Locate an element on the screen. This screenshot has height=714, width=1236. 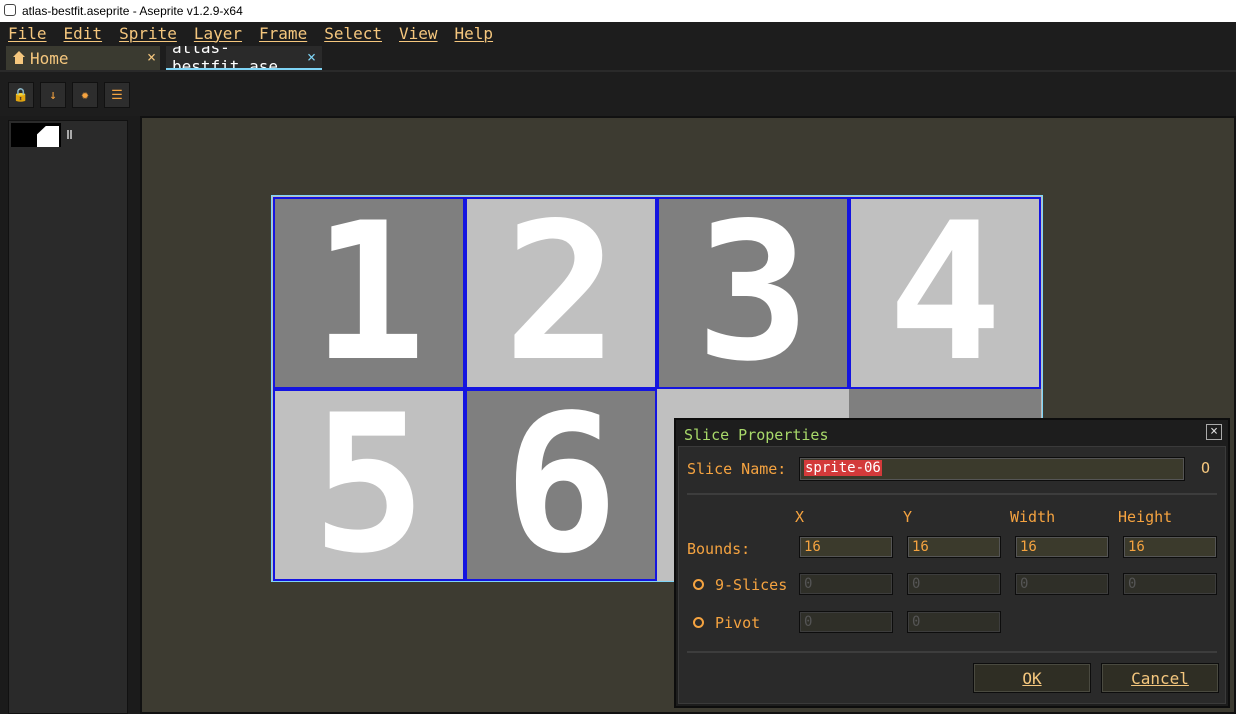
menu-file: File is located at coordinates (27, 33).